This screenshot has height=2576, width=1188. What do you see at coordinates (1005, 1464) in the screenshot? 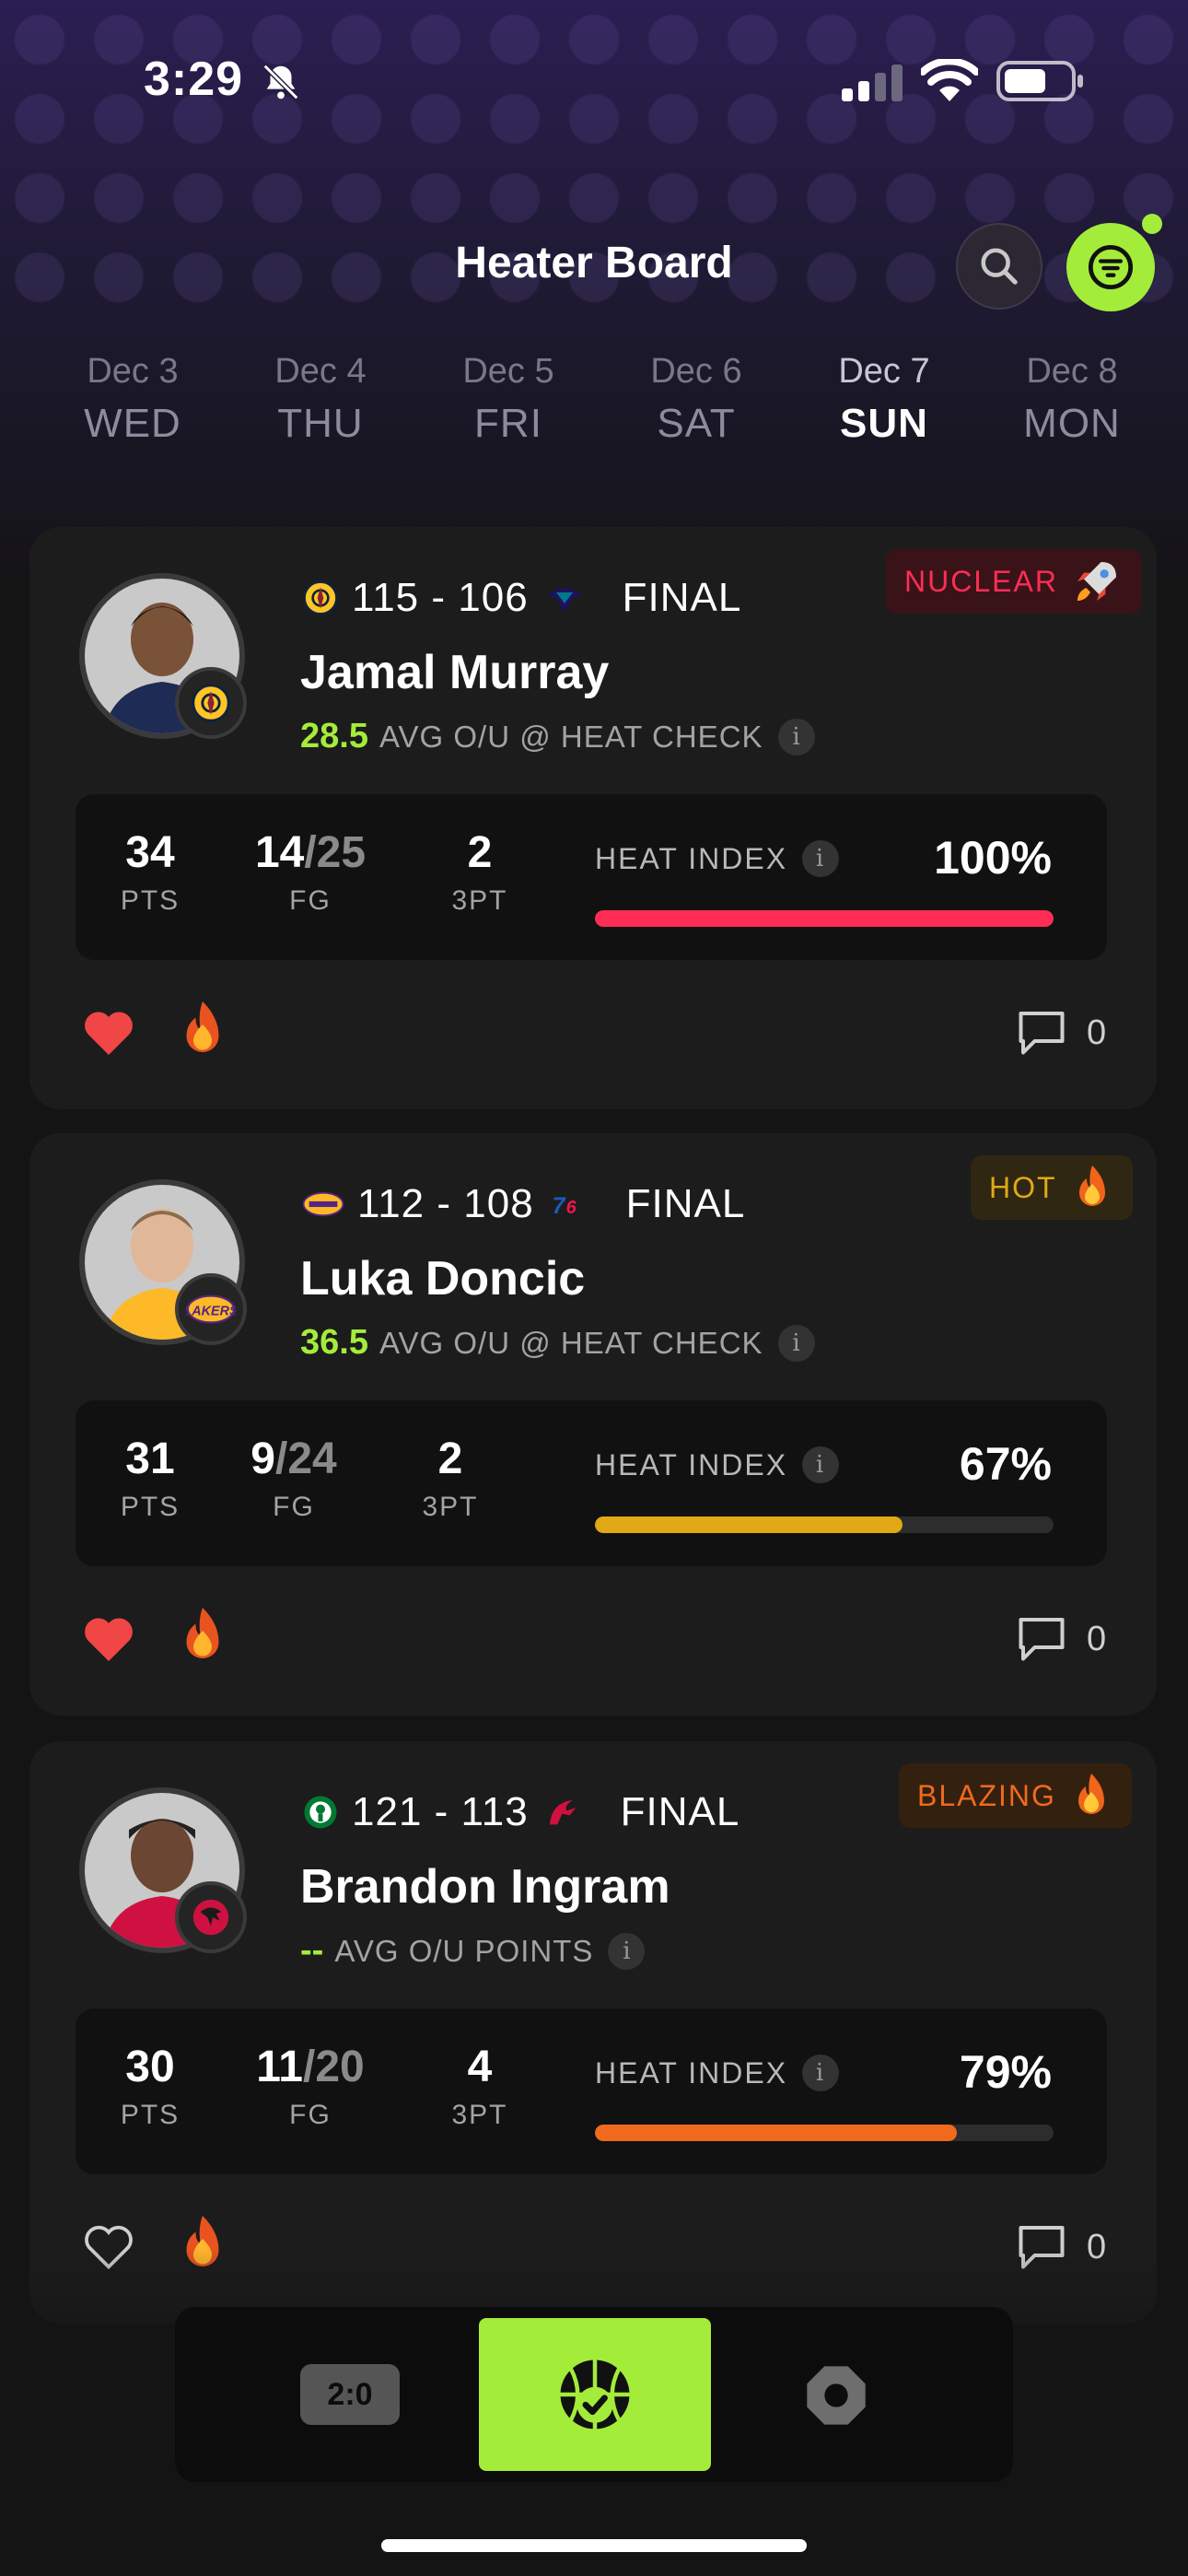
I see `heat-index-value: 67%` at bounding box center [1005, 1464].